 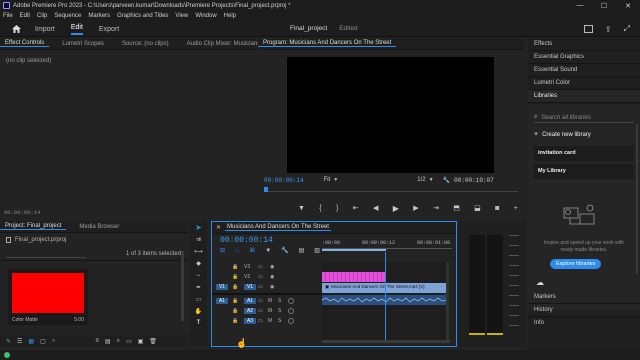 I want to click on close-button: ✕, so click(x=628, y=6).